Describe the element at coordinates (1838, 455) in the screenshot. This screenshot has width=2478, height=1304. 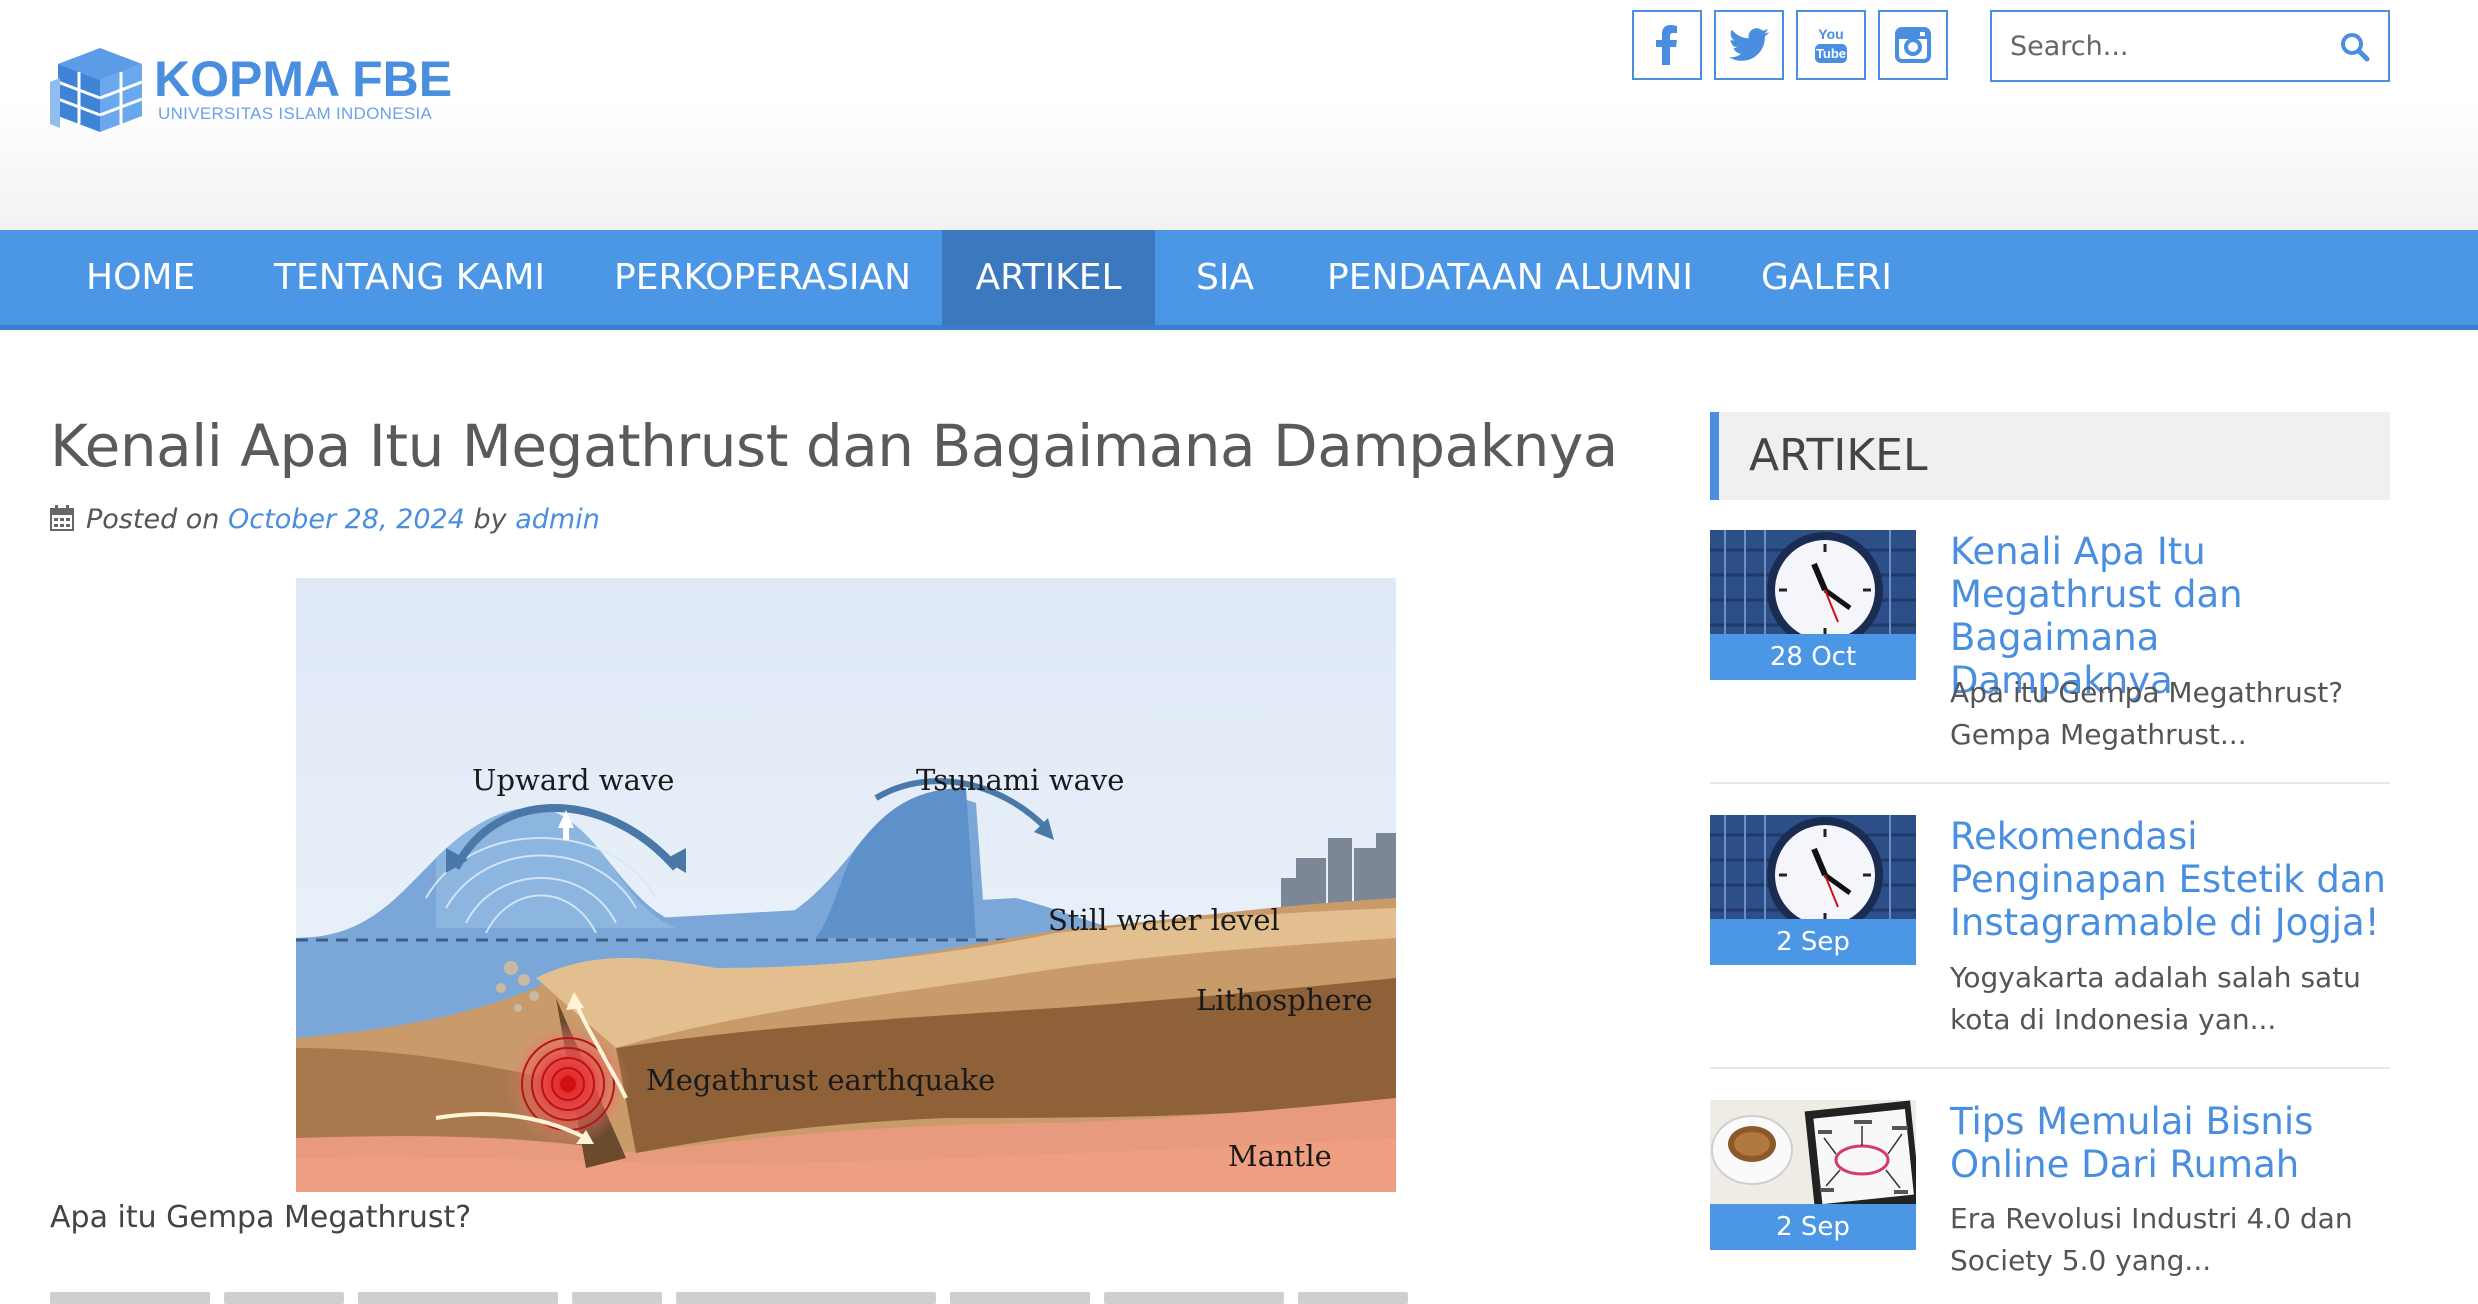
I see `sidebar-widget-title: ARTIKEL` at that location.